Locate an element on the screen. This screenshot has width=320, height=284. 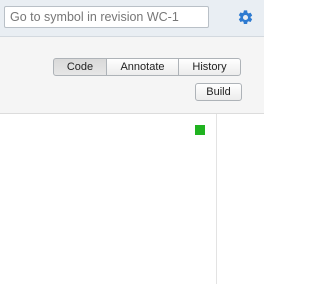
top-bar is located at coordinates (132, 18).